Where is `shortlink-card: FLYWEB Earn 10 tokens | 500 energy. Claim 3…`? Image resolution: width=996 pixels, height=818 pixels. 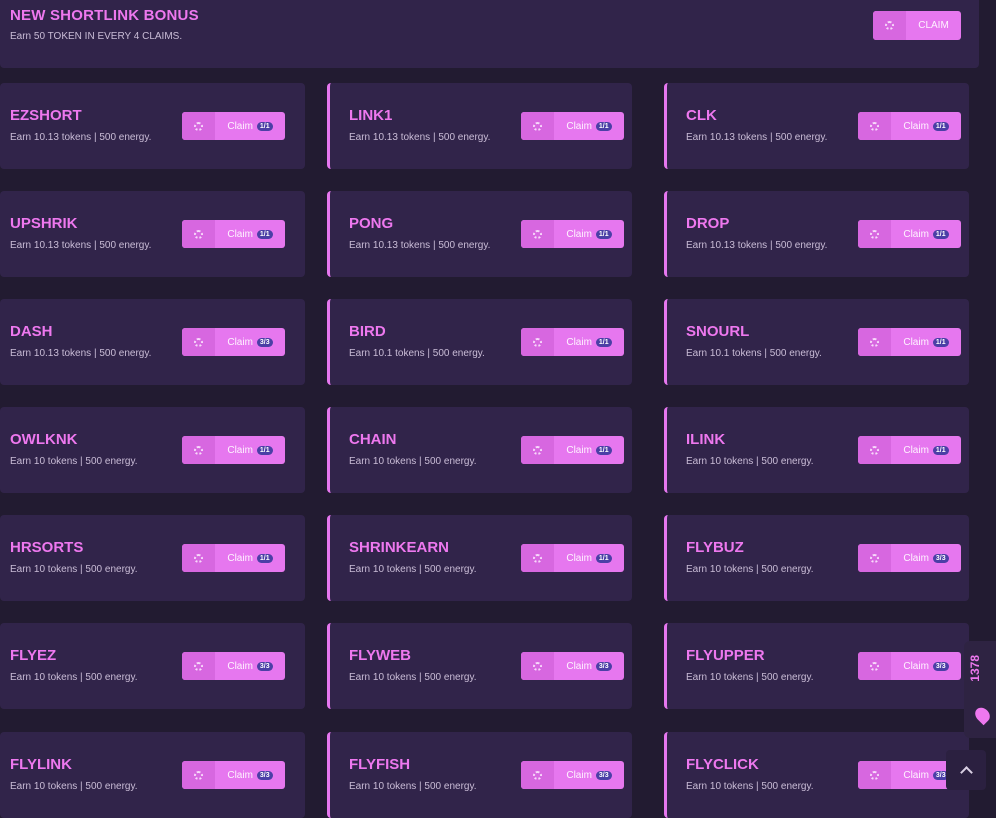
shortlink-card: FLYWEB Earn 10 tokens | 500 energy. Claim 3… is located at coordinates (479, 666).